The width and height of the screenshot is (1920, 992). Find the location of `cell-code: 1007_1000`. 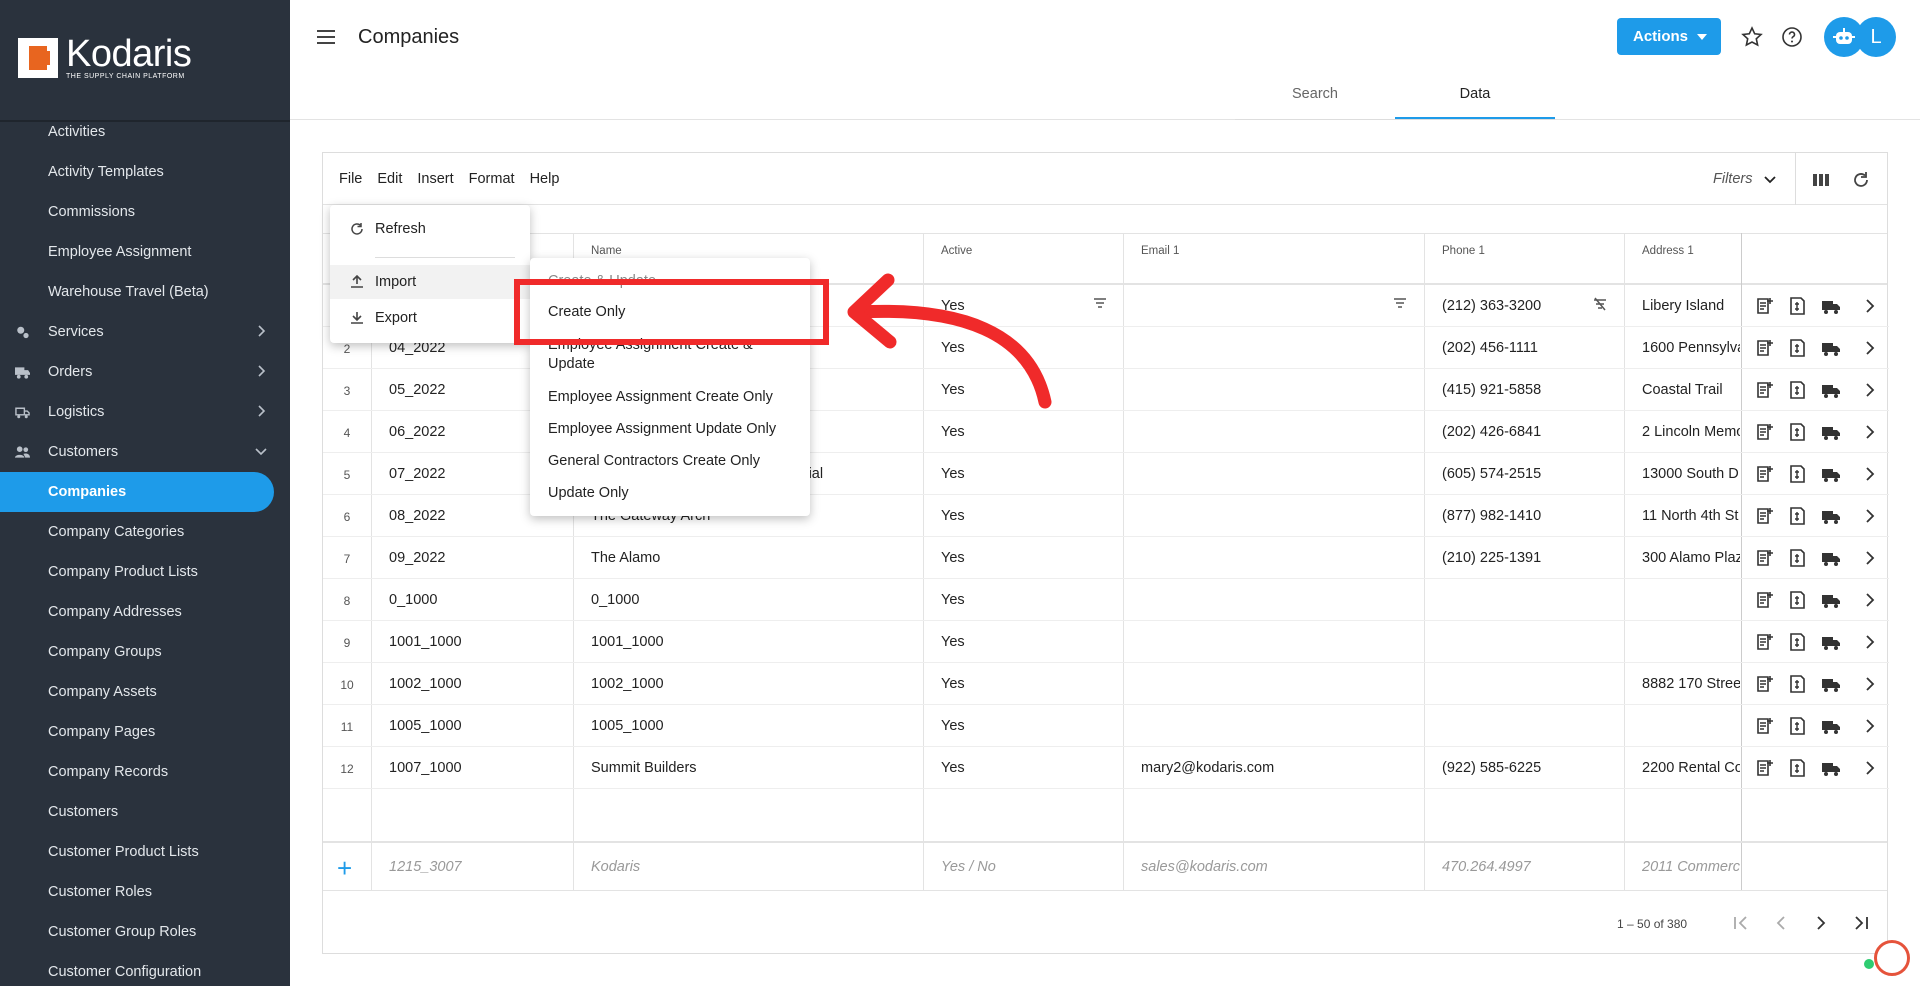

cell-code: 1007_1000 is located at coordinates (425, 768).